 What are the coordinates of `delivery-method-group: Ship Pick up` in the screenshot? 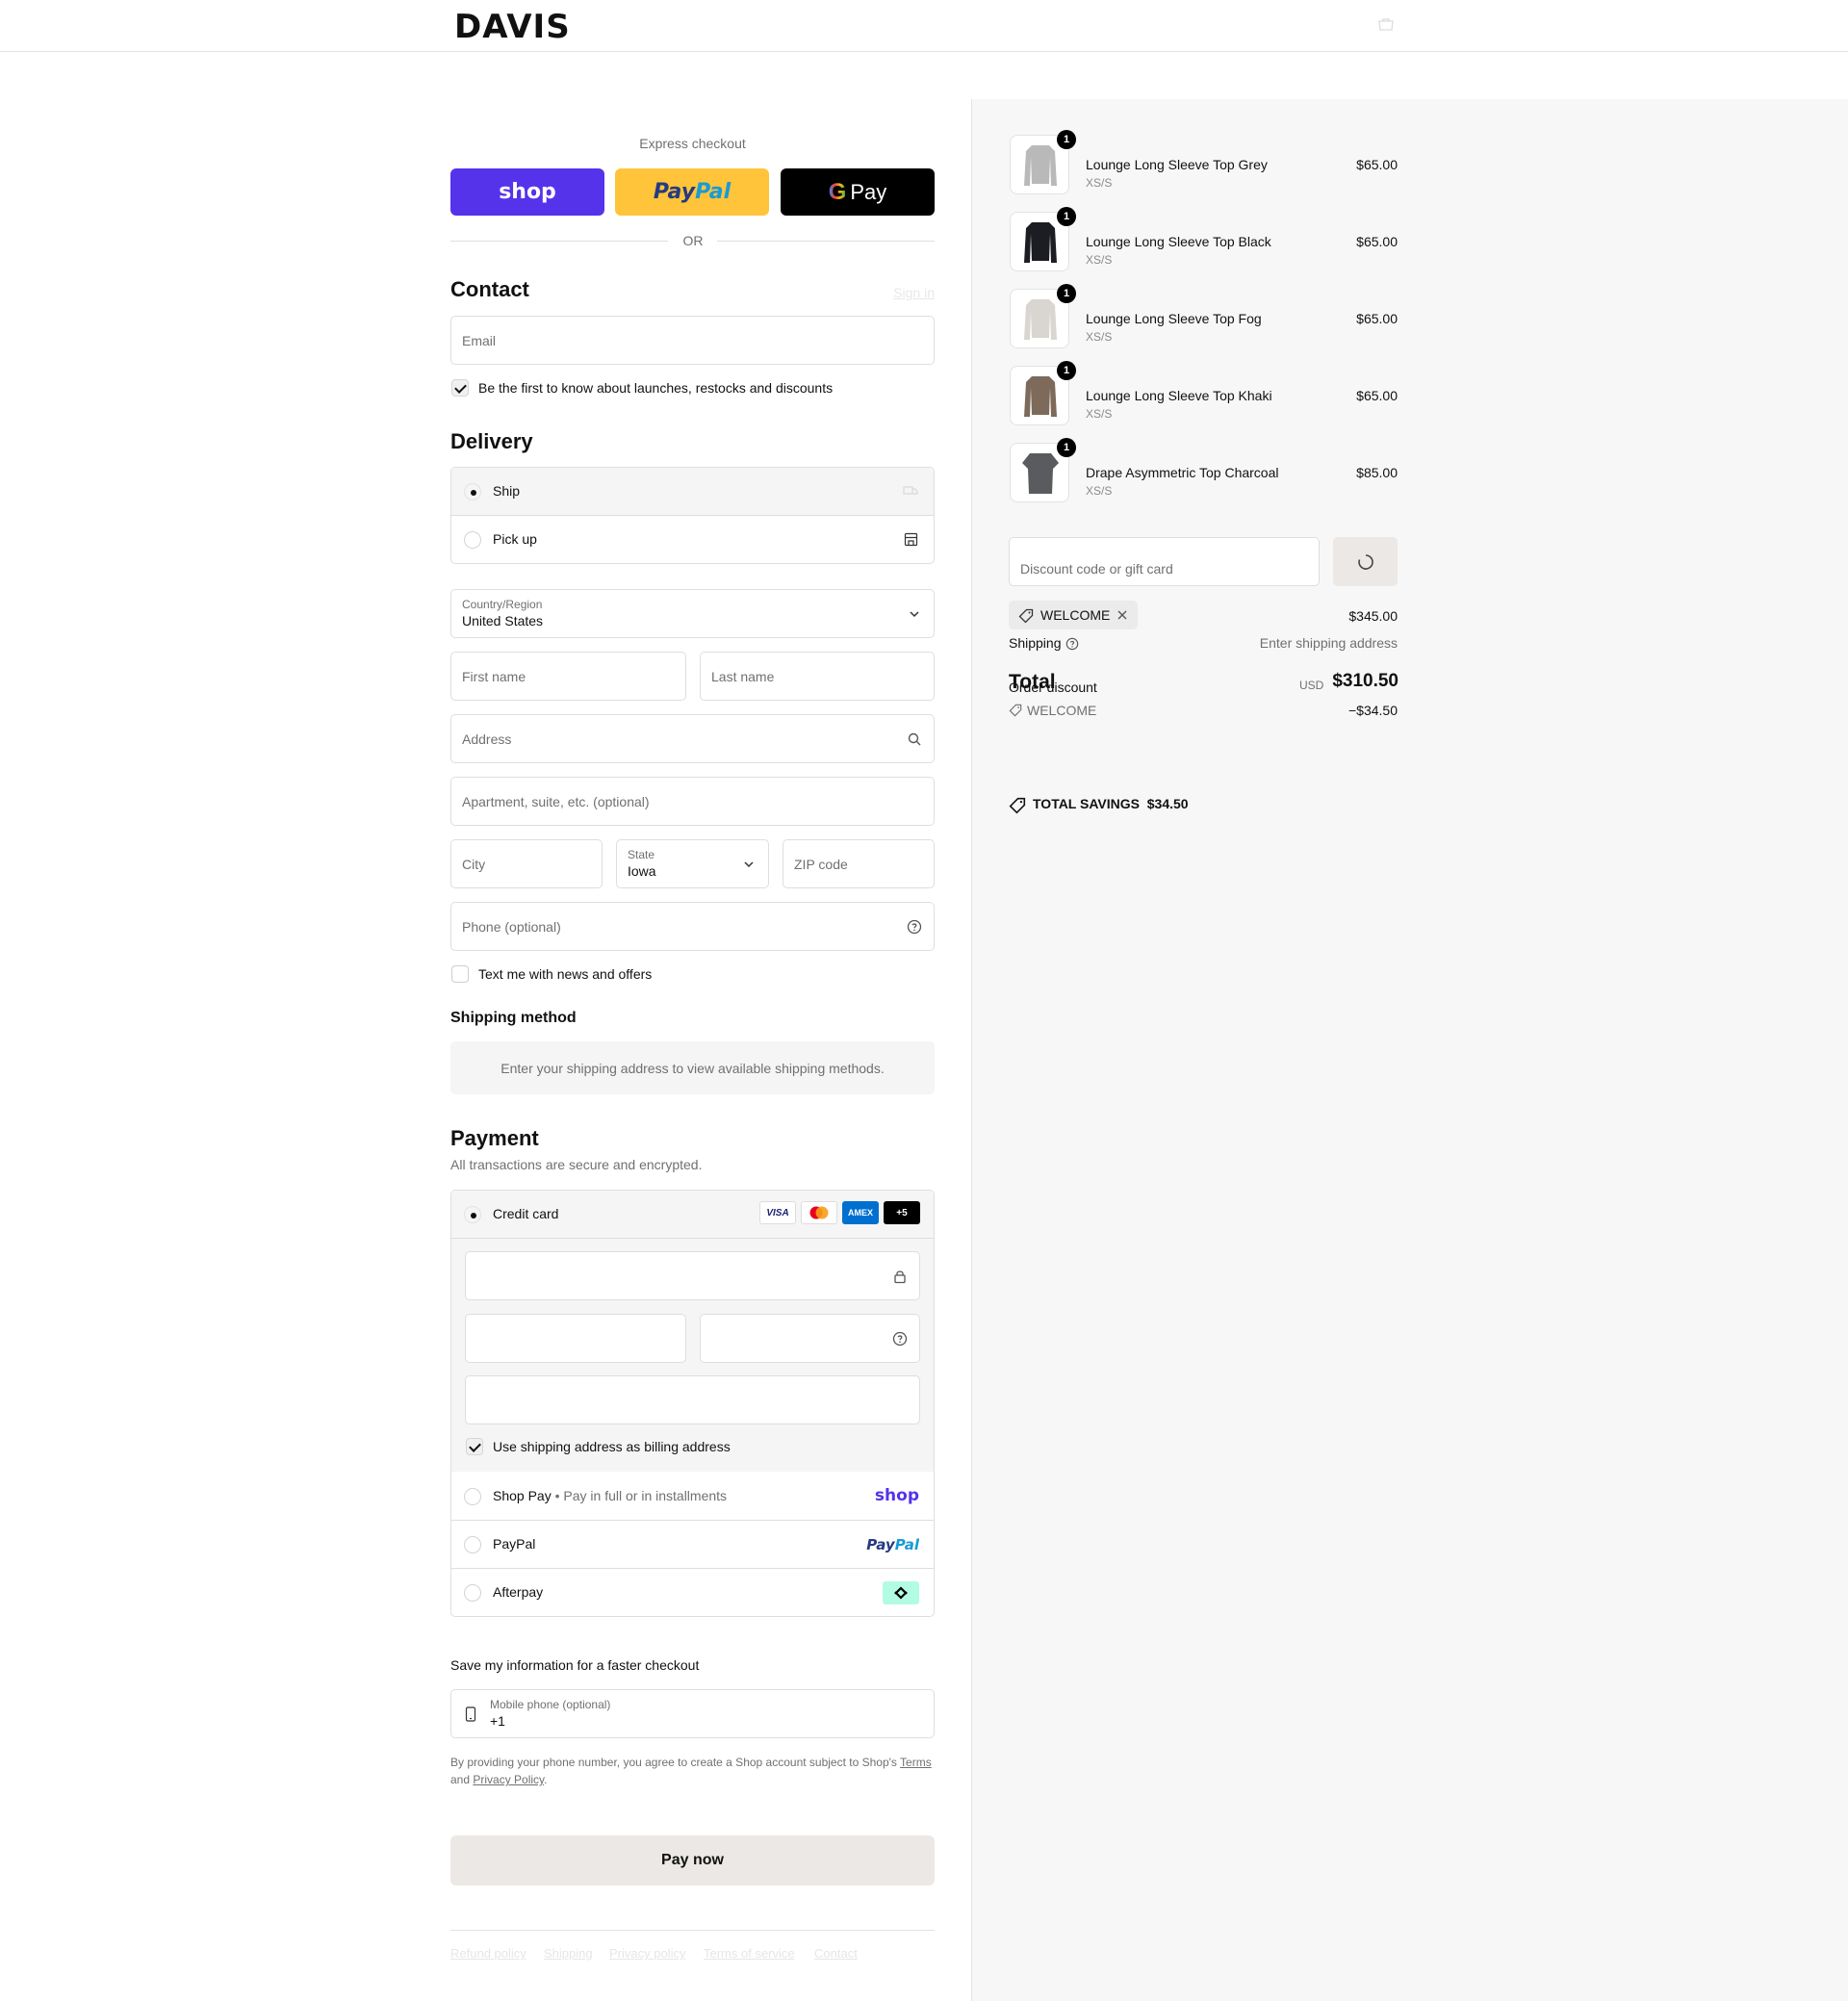 It's located at (692, 515).